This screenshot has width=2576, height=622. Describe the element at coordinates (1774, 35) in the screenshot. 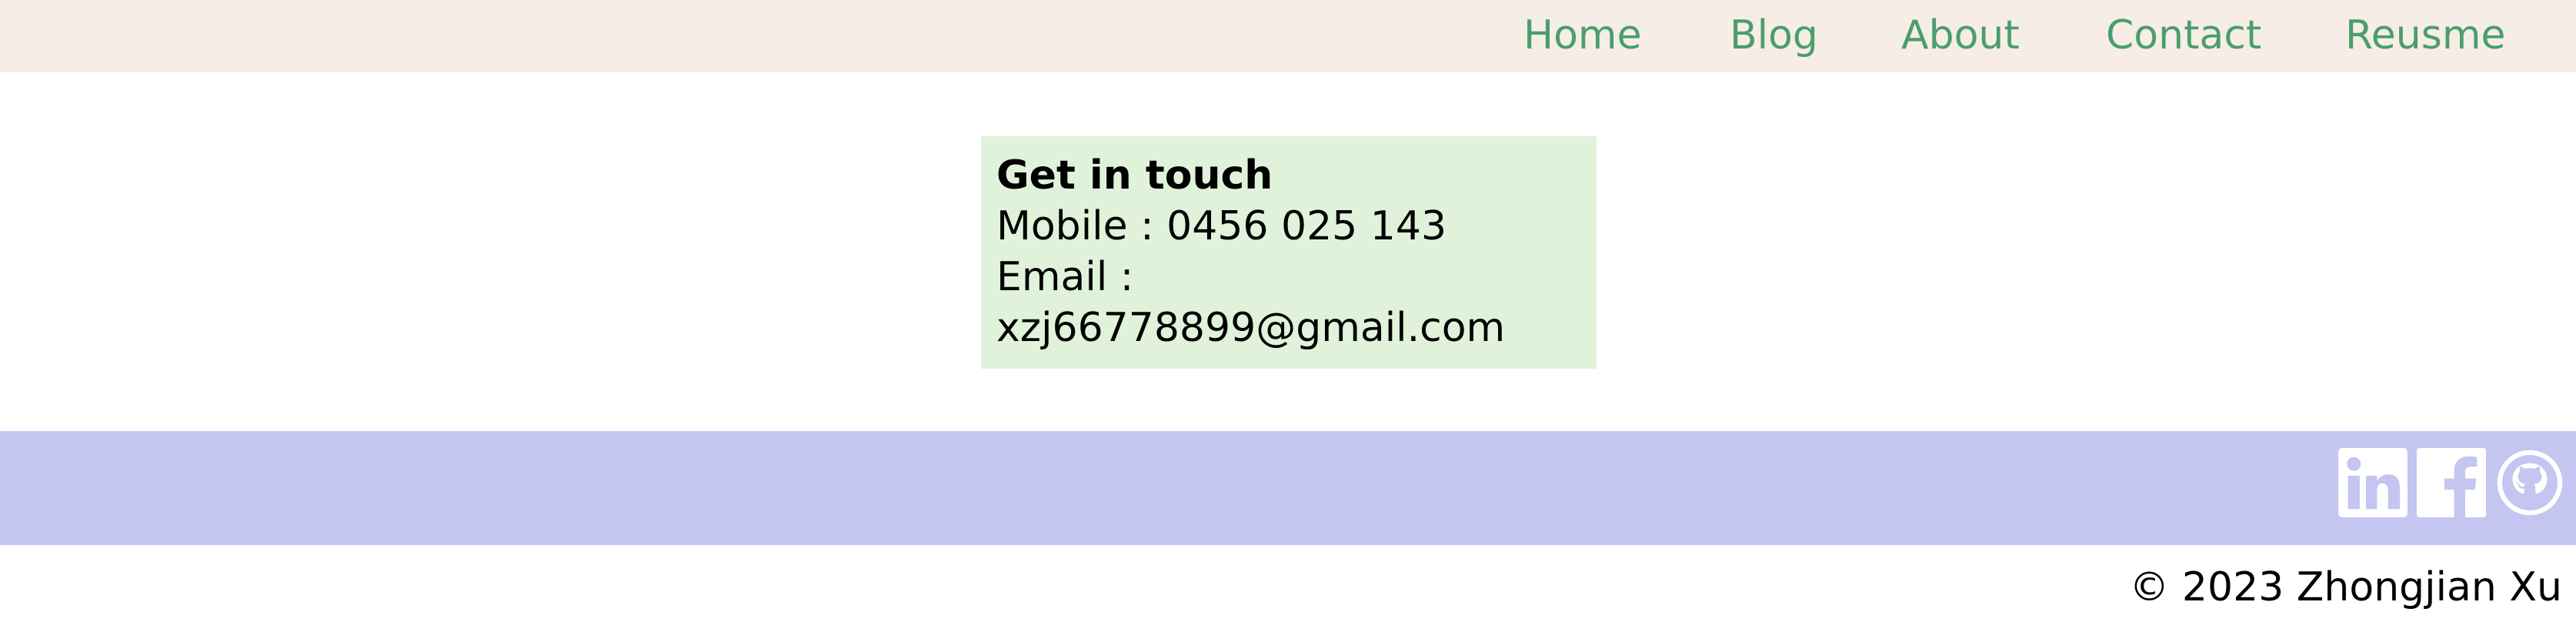

I see `nav-link-blog: Blog` at that location.